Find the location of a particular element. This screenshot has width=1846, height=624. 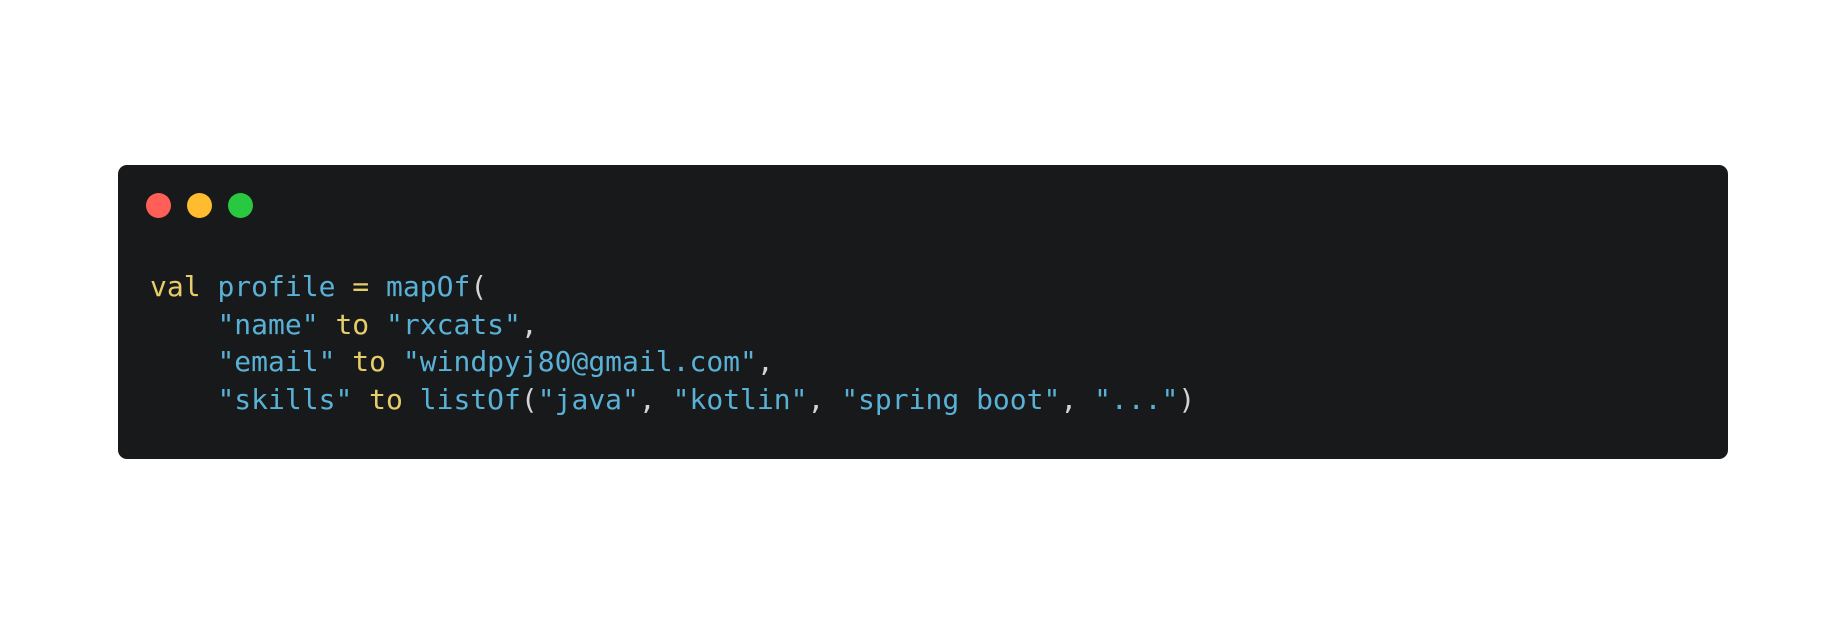

code-token-string: "name" is located at coordinates (268, 324).